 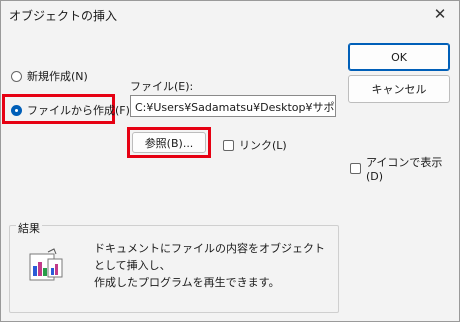 I want to click on close-icon: ✕, so click(x=440, y=14).